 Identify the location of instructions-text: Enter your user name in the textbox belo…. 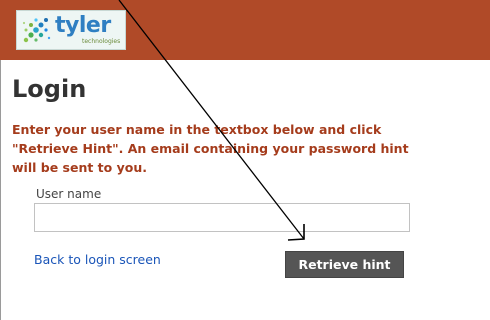
(210, 148).